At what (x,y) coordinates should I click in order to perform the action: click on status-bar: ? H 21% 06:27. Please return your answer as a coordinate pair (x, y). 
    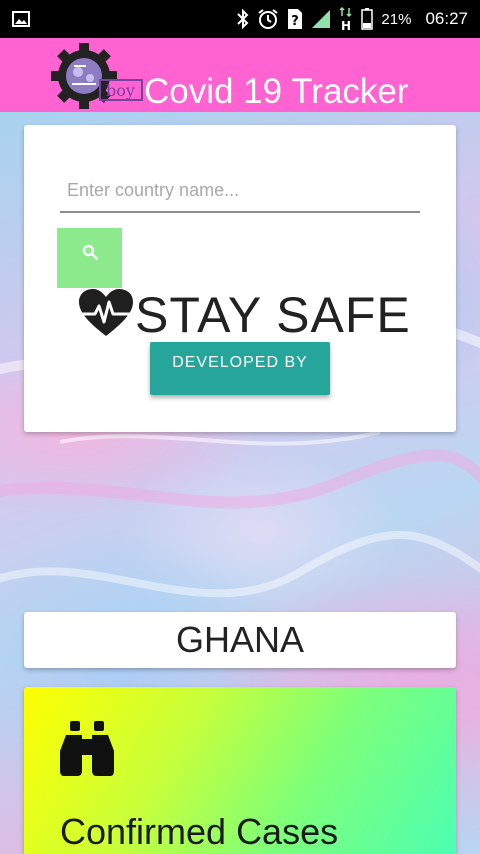
    Looking at the image, I should click on (240, 19).